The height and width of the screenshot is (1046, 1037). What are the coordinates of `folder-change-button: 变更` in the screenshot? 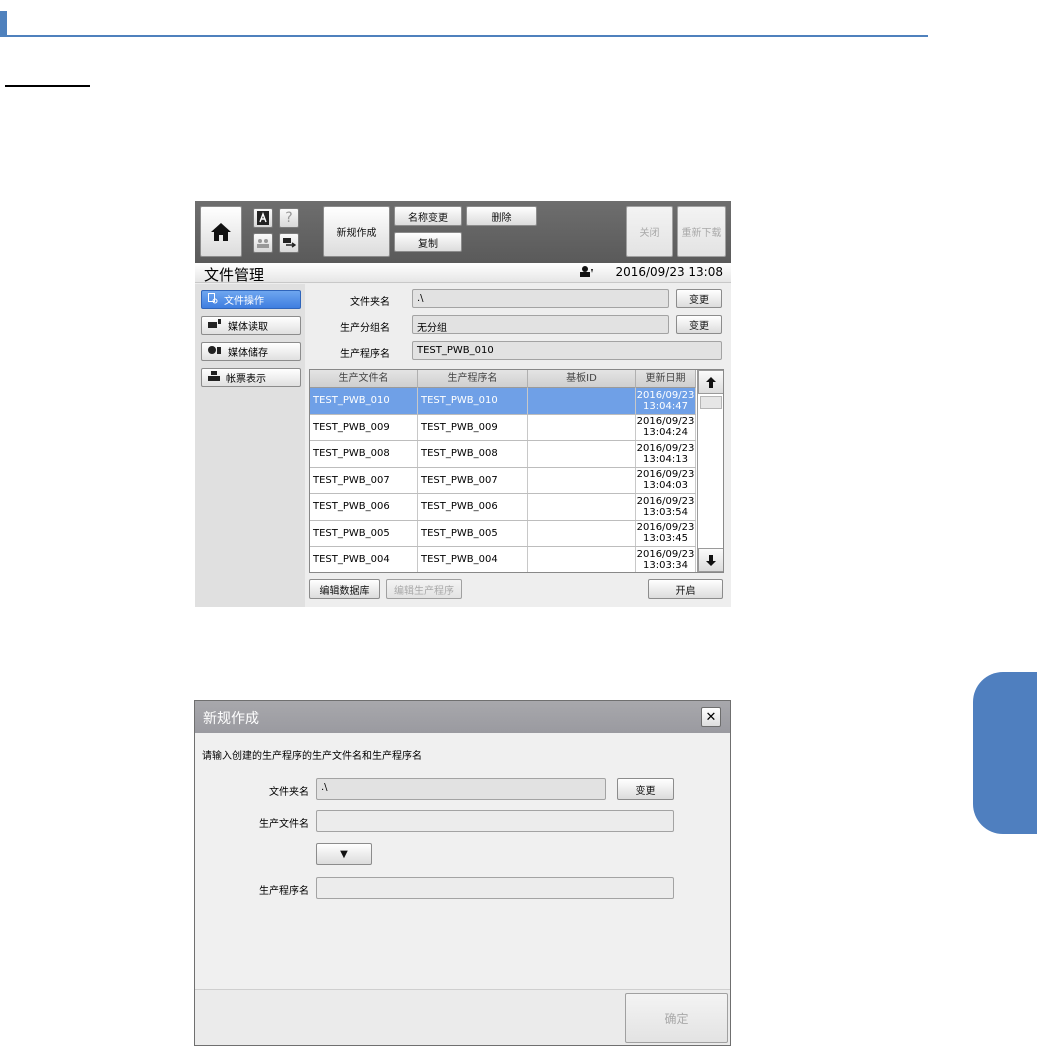 It's located at (699, 298).